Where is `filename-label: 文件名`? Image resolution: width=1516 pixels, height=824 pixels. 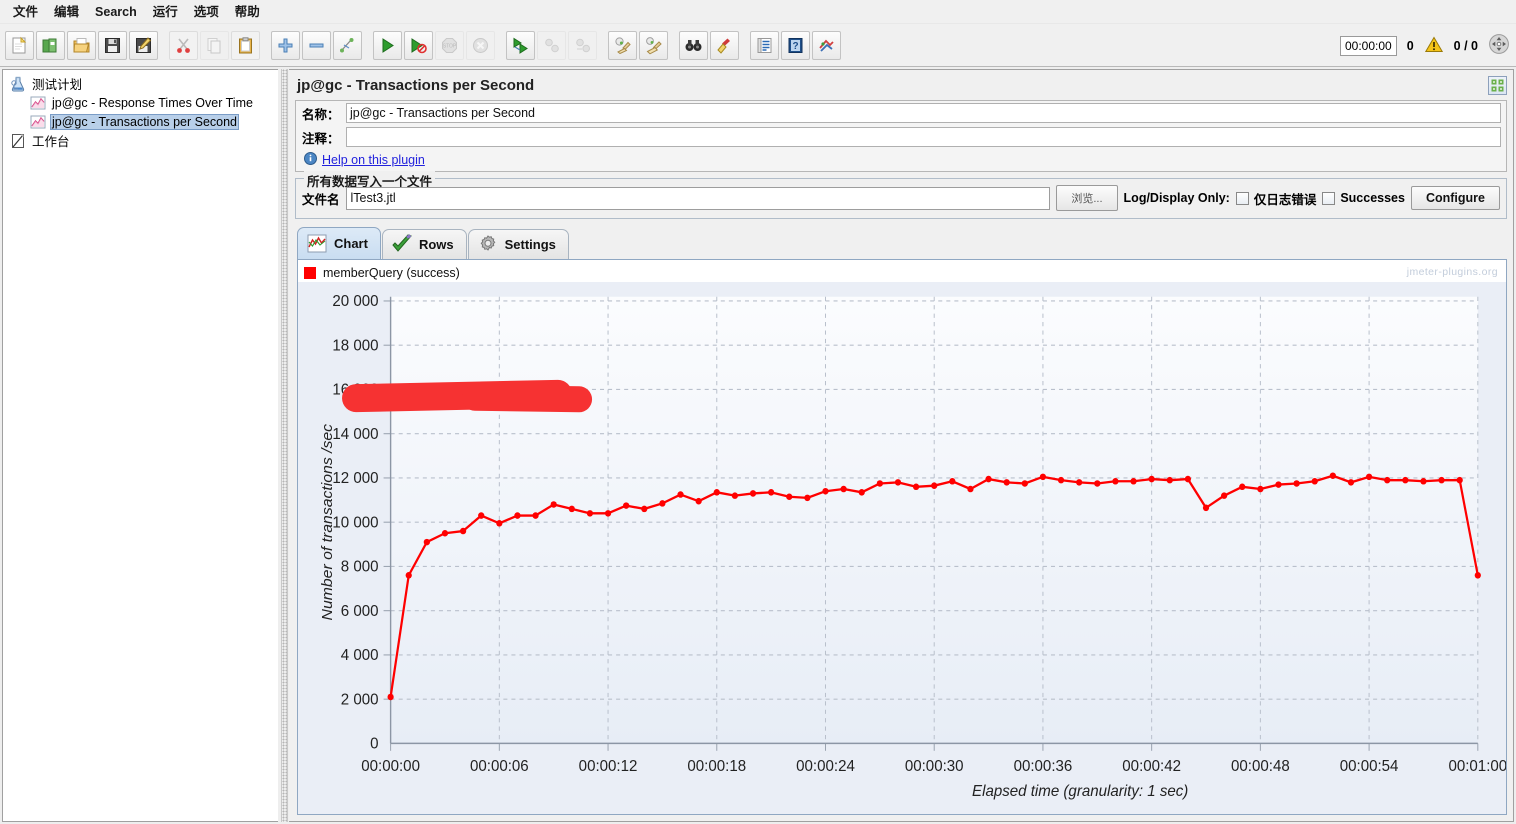
filename-label: 文件名 is located at coordinates (321, 199).